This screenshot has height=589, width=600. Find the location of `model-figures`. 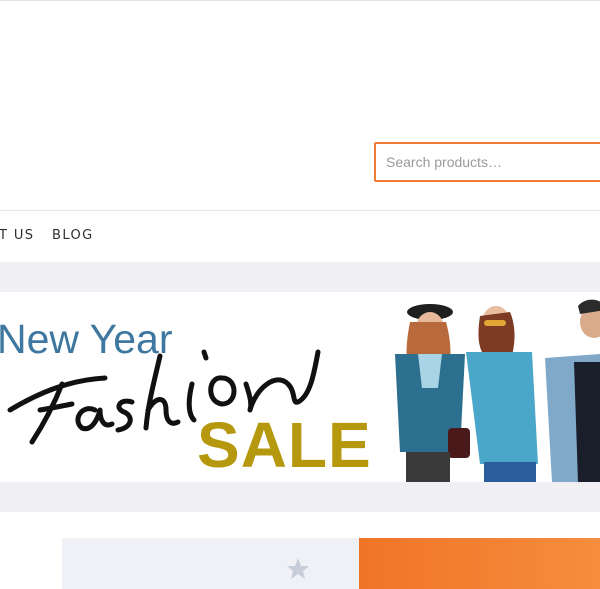

model-figures is located at coordinates (497, 390).